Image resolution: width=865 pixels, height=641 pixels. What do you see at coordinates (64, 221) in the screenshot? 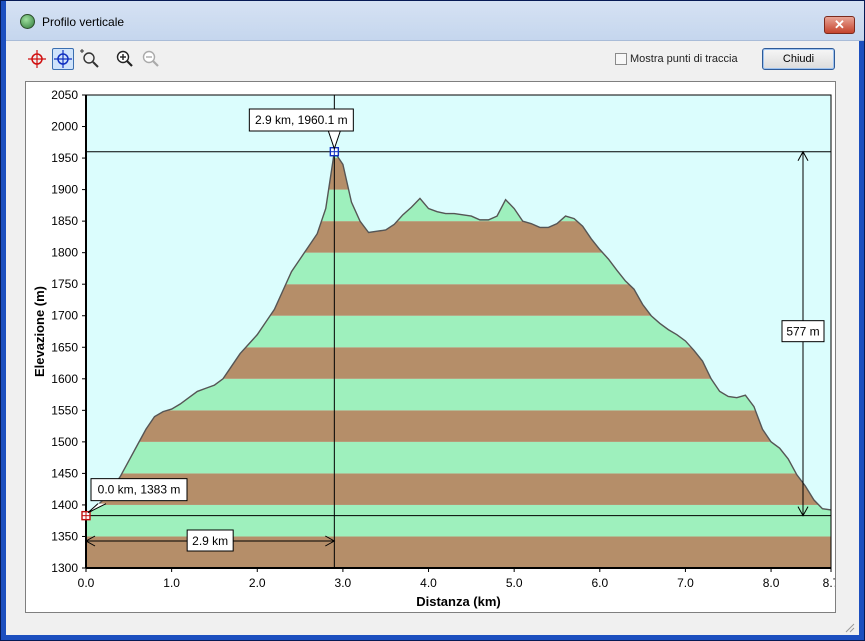
I see `y-tick-label: 1850` at bounding box center [64, 221].